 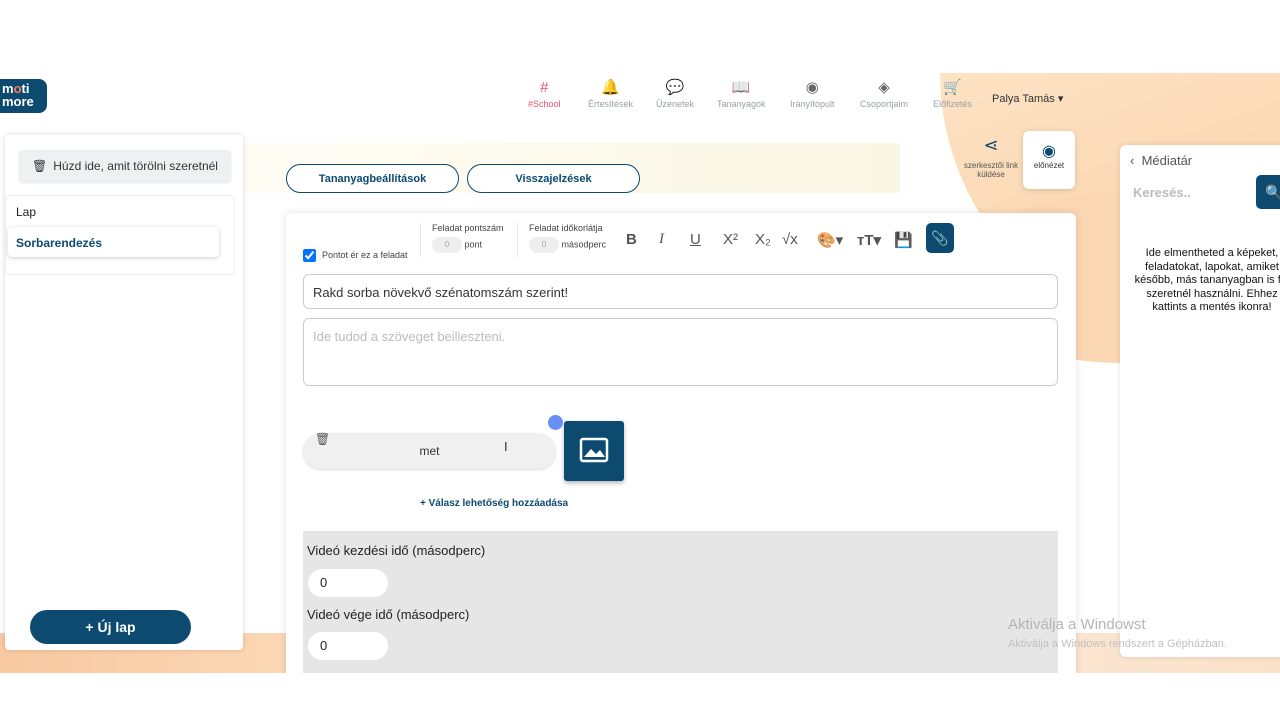 What do you see at coordinates (322, 439) in the screenshot?
I see `delete-answer-icon: 🗑` at bounding box center [322, 439].